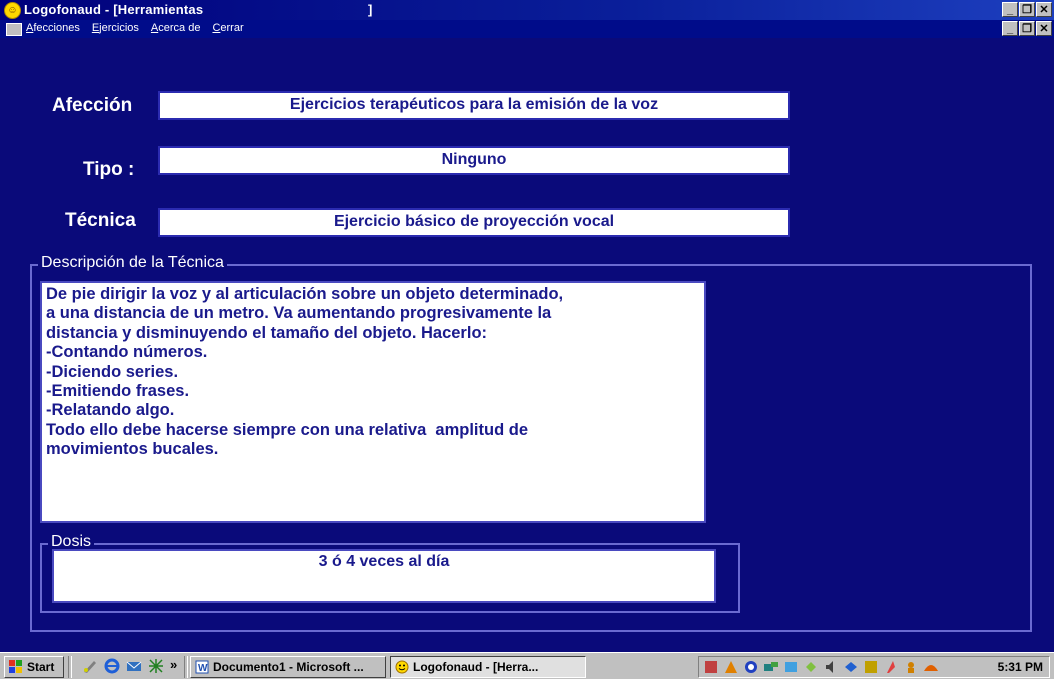 This screenshot has height=679, width=1054. What do you see at coordinates (112, 371) in the screenshot?
I see `descripcion-line: -Diciendo series.` at bounding box center [112, 371].